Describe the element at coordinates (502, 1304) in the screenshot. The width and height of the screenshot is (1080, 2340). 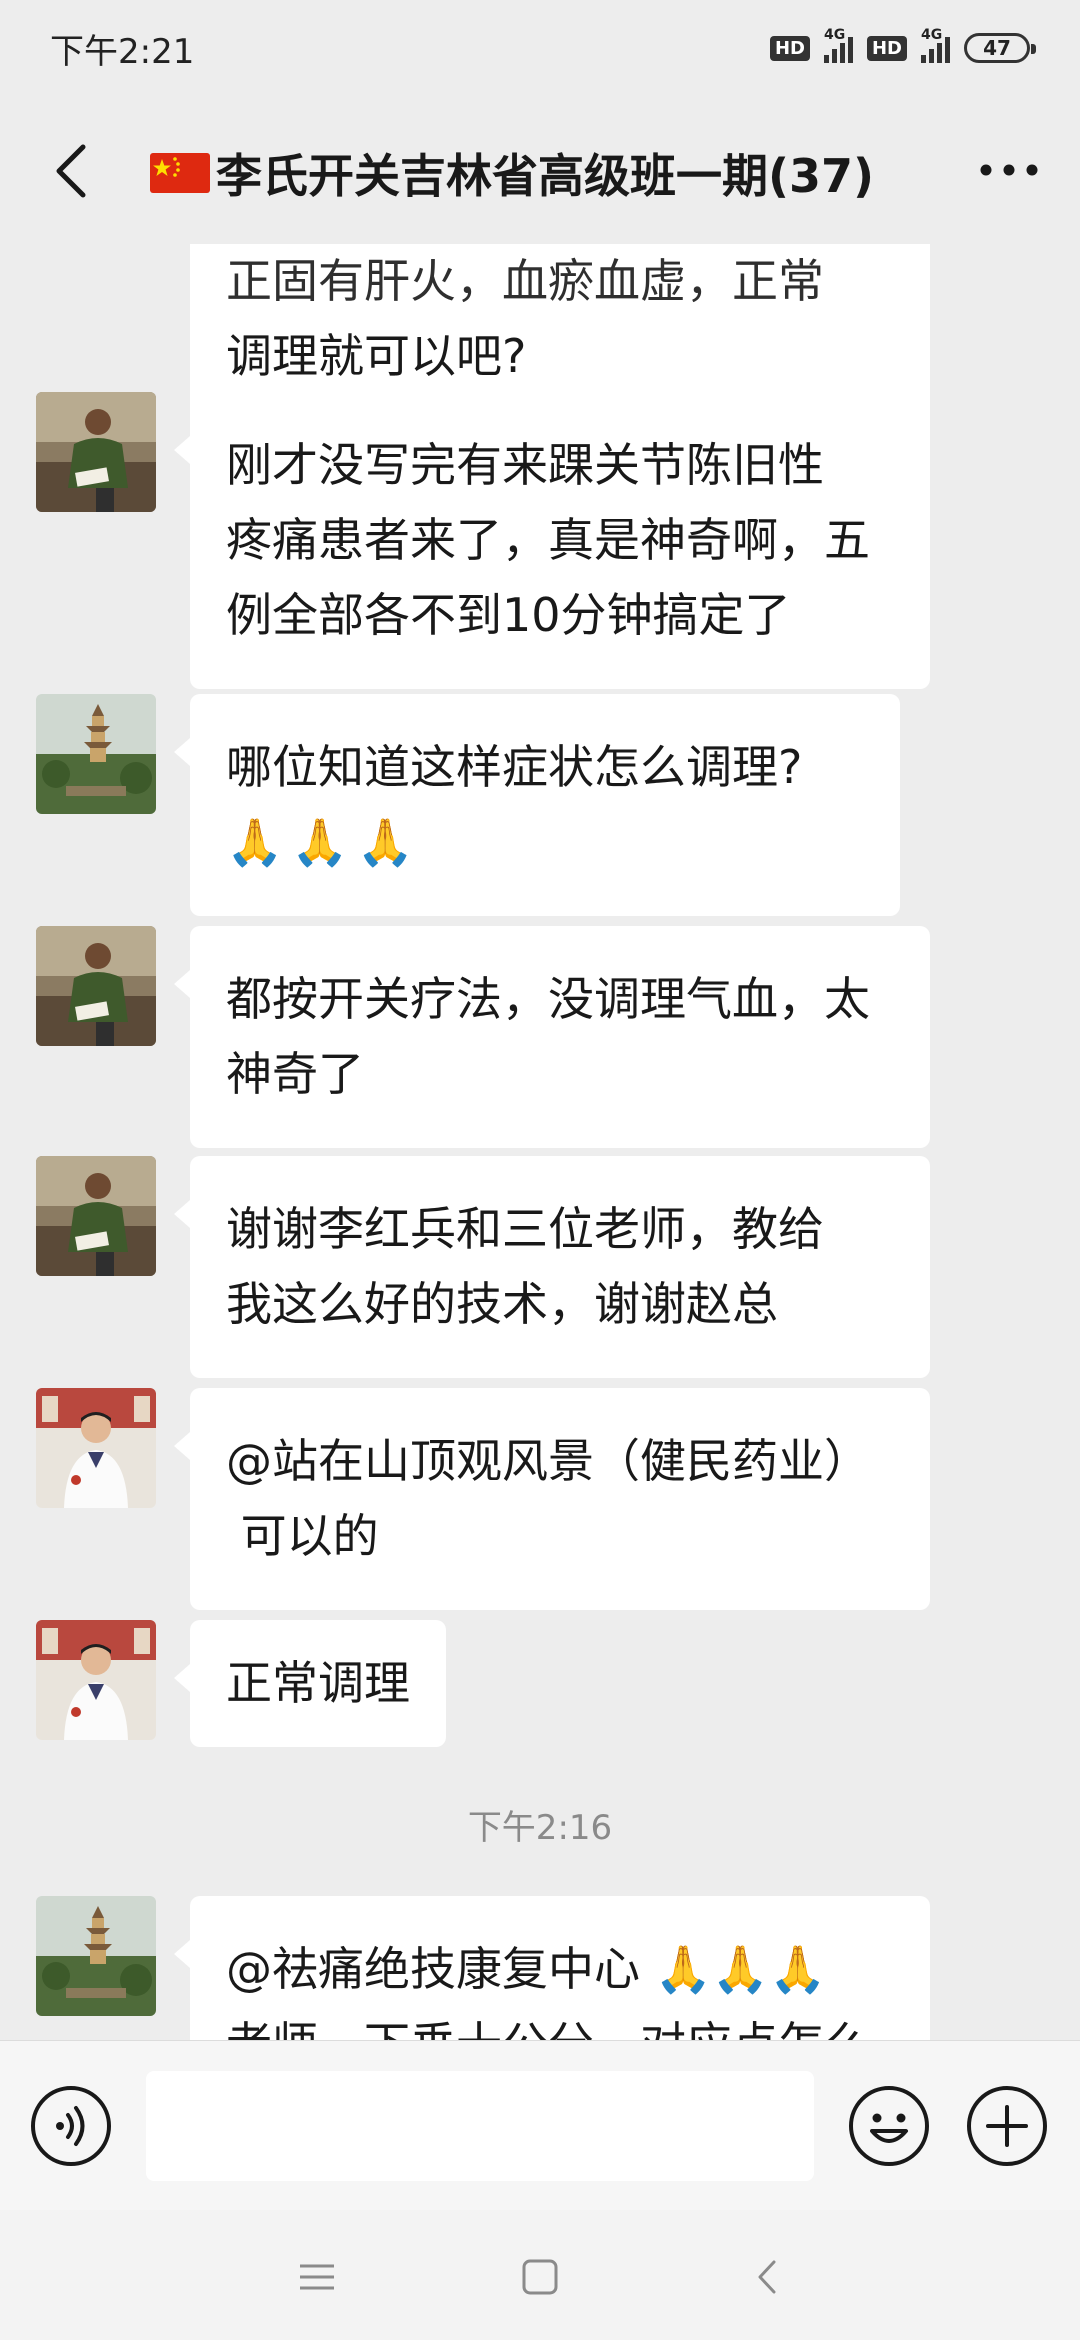
I see `message-text: 我这么好的技术，谢谢赵总` at that location.